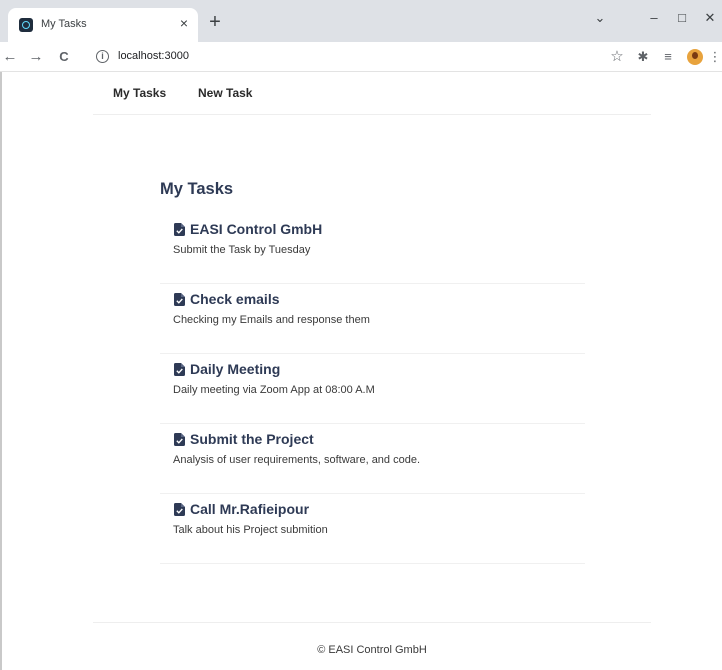 Image resolution: width=722 pixels, height=670 pixels. I want to click on task-title: Submit the Project, so click(252, 439).